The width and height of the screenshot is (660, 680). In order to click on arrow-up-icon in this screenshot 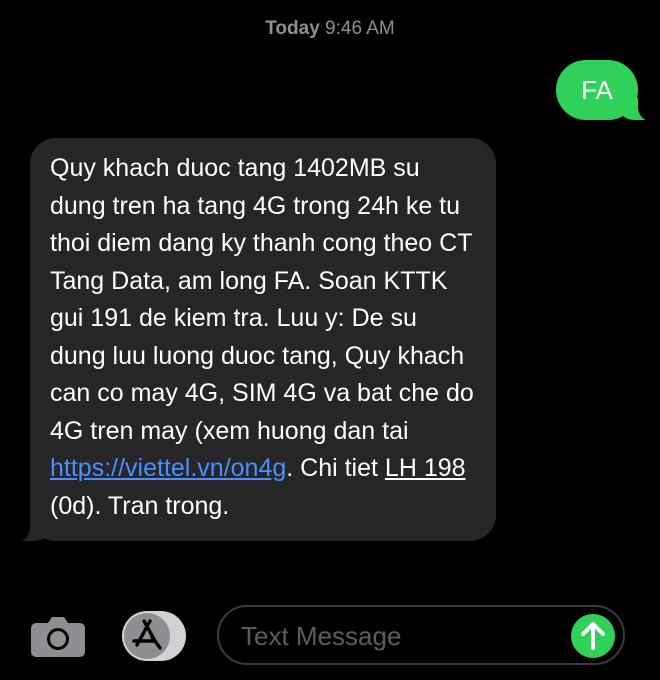, I will do `click(593, 636)`.